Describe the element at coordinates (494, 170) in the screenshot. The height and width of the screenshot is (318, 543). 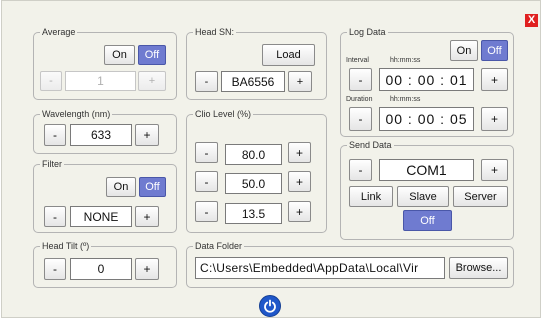
I see `send-data-port-increment-button: +` at that location.